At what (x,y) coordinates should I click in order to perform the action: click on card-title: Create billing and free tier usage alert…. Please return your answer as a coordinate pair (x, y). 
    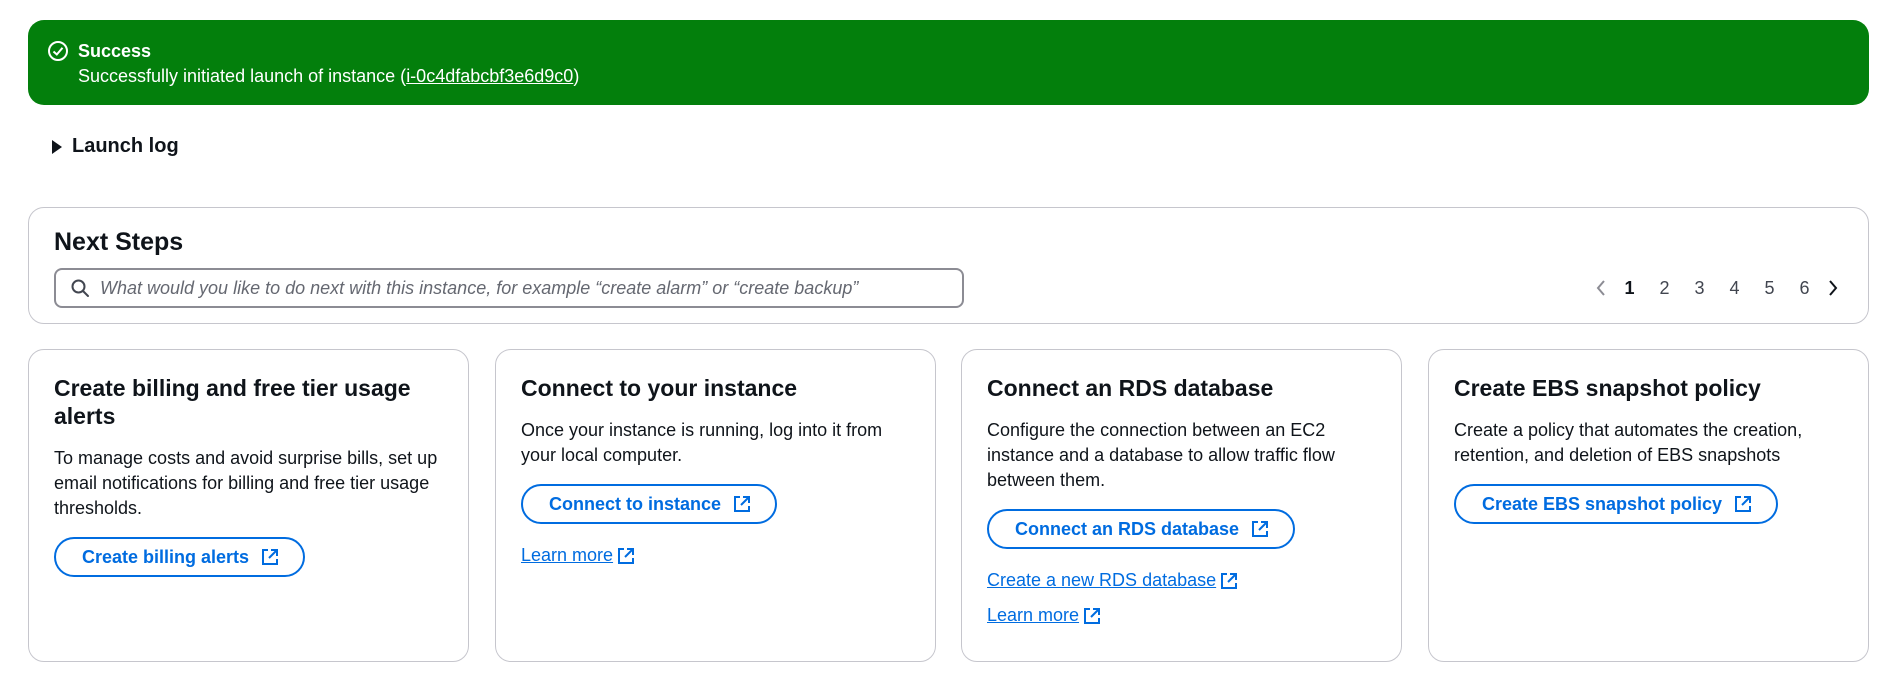
    Looking at the image, I should click on (232, 402).